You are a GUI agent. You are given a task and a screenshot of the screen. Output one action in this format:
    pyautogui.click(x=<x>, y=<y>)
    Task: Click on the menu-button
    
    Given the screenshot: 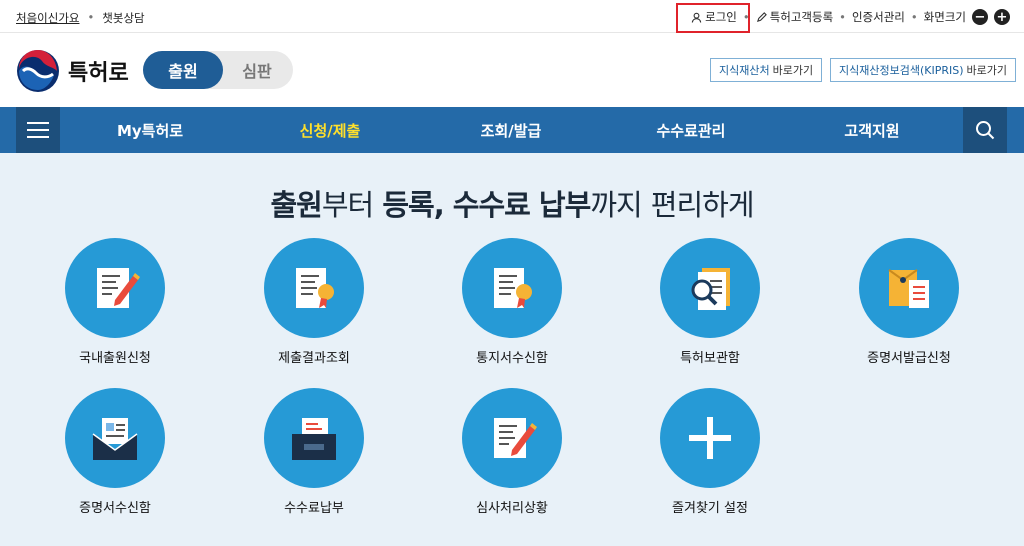 What is the action you would take?
    pyautogui.click(x=38, y=130)
    